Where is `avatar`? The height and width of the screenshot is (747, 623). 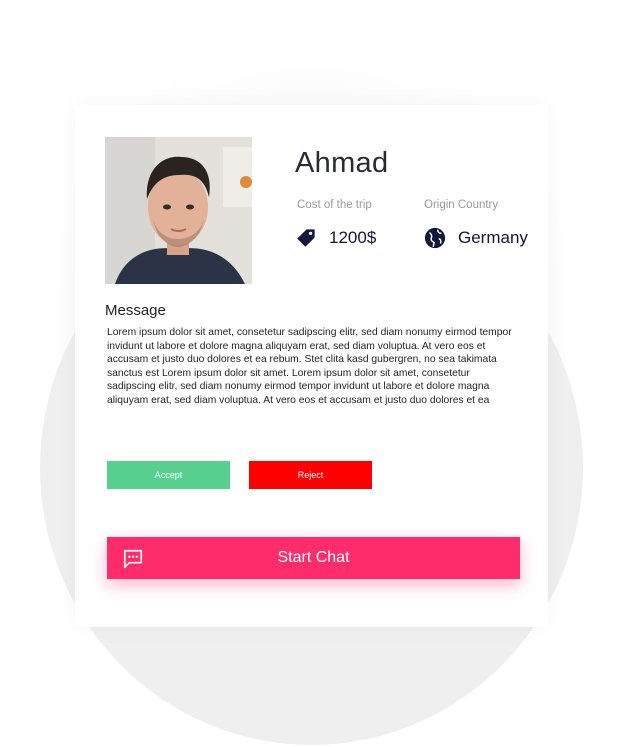 avatar is located at coordinates (178, 210).